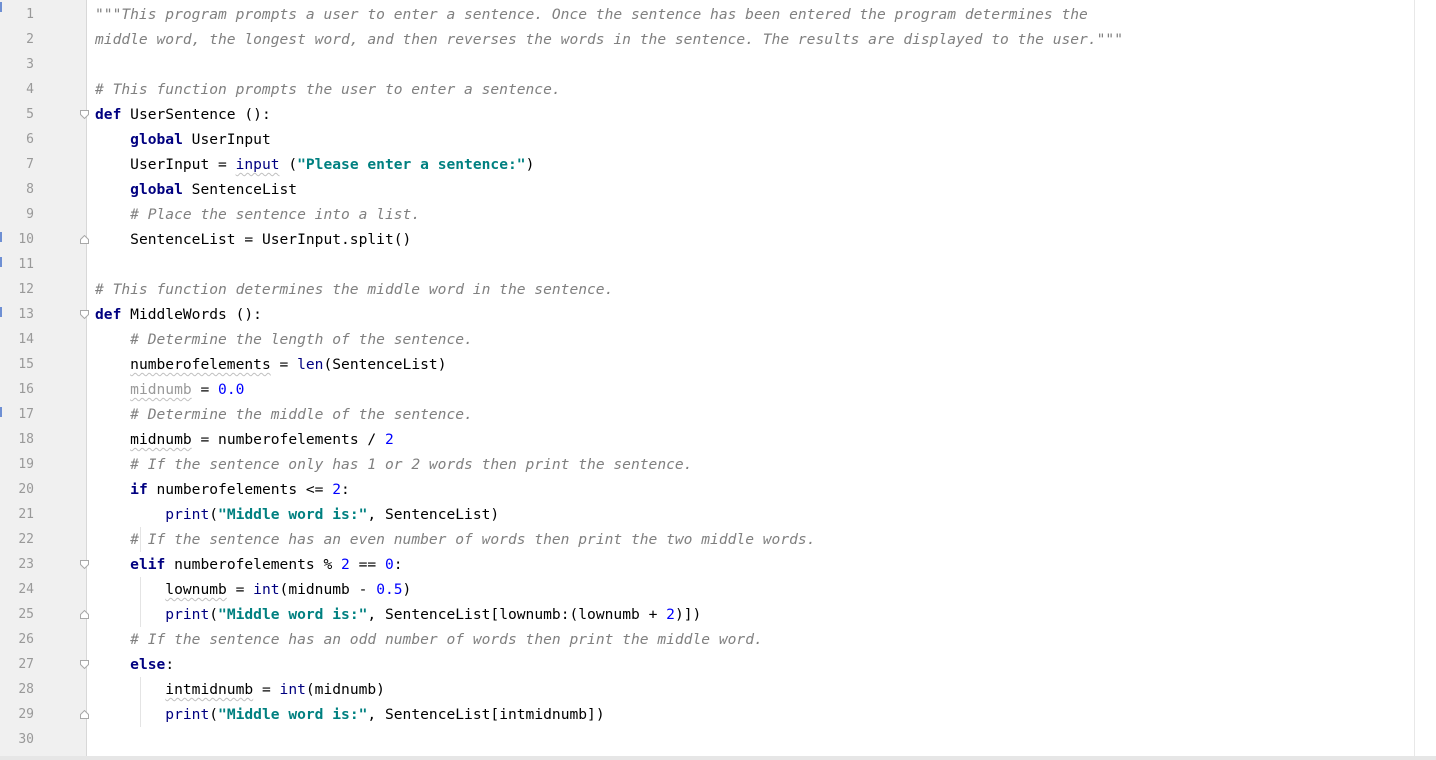 The width and height of the screenshot is (1436, 760). Describe the element at coordinates (753, 564) in the screenshot. I see `code-line: elif numberofelements % 2 == 0:` at that location.